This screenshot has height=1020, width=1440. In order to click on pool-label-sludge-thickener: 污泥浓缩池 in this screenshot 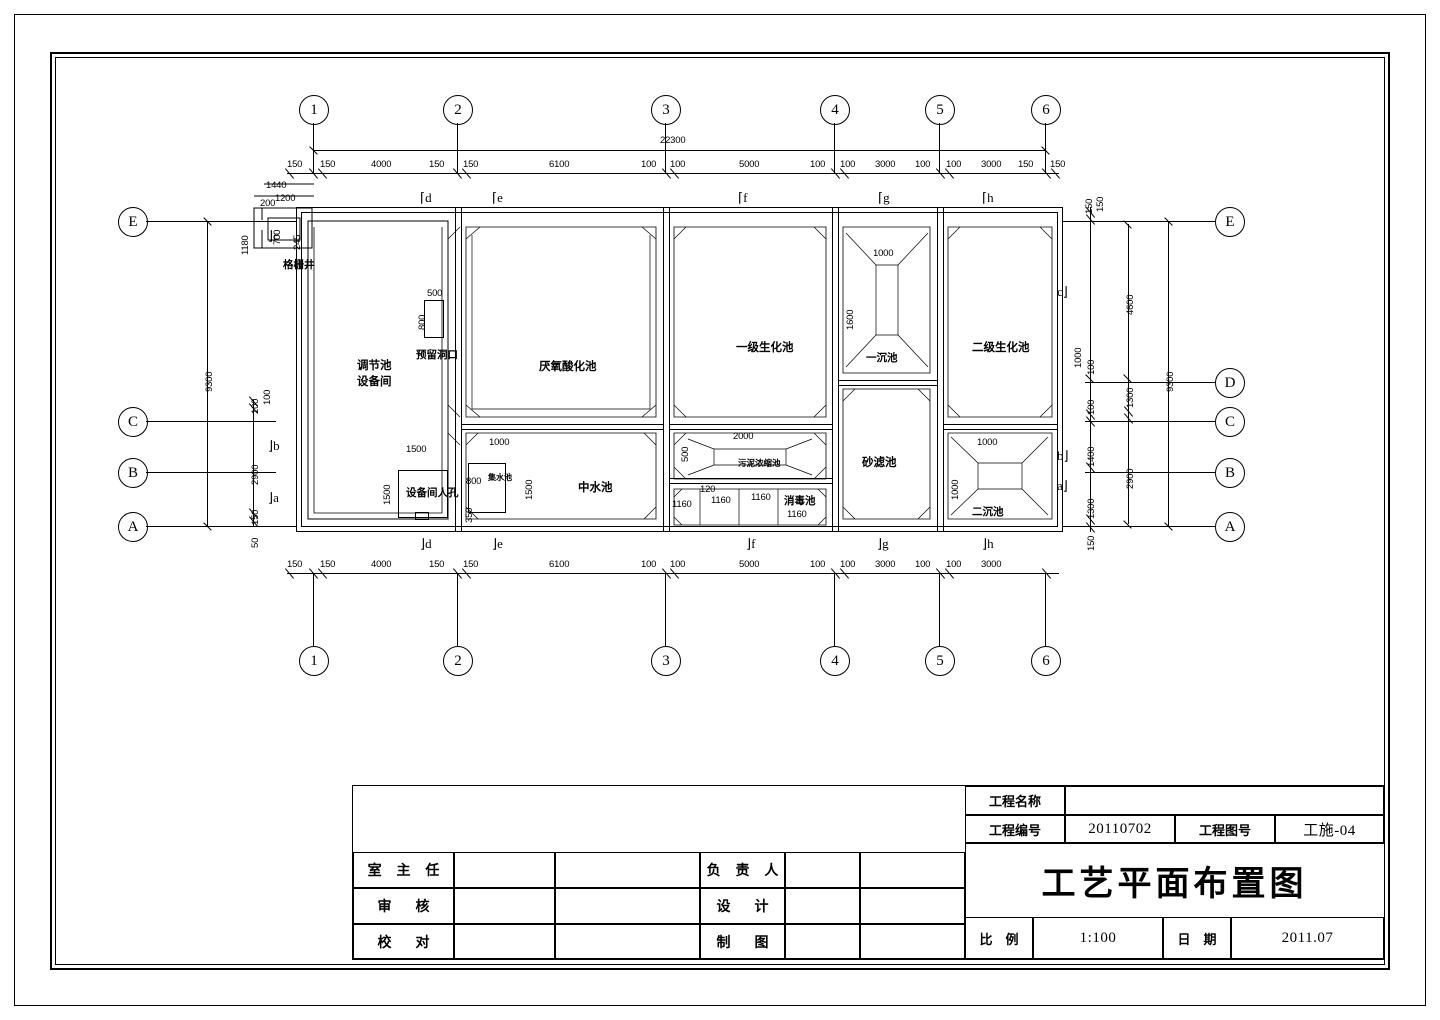, I will do `click(759, 464)`.